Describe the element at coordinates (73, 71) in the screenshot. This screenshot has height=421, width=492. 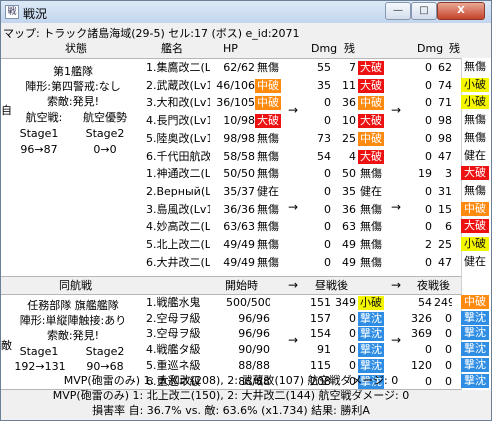
I see `friendly-fleet-name: 第1艦隊` at that location.